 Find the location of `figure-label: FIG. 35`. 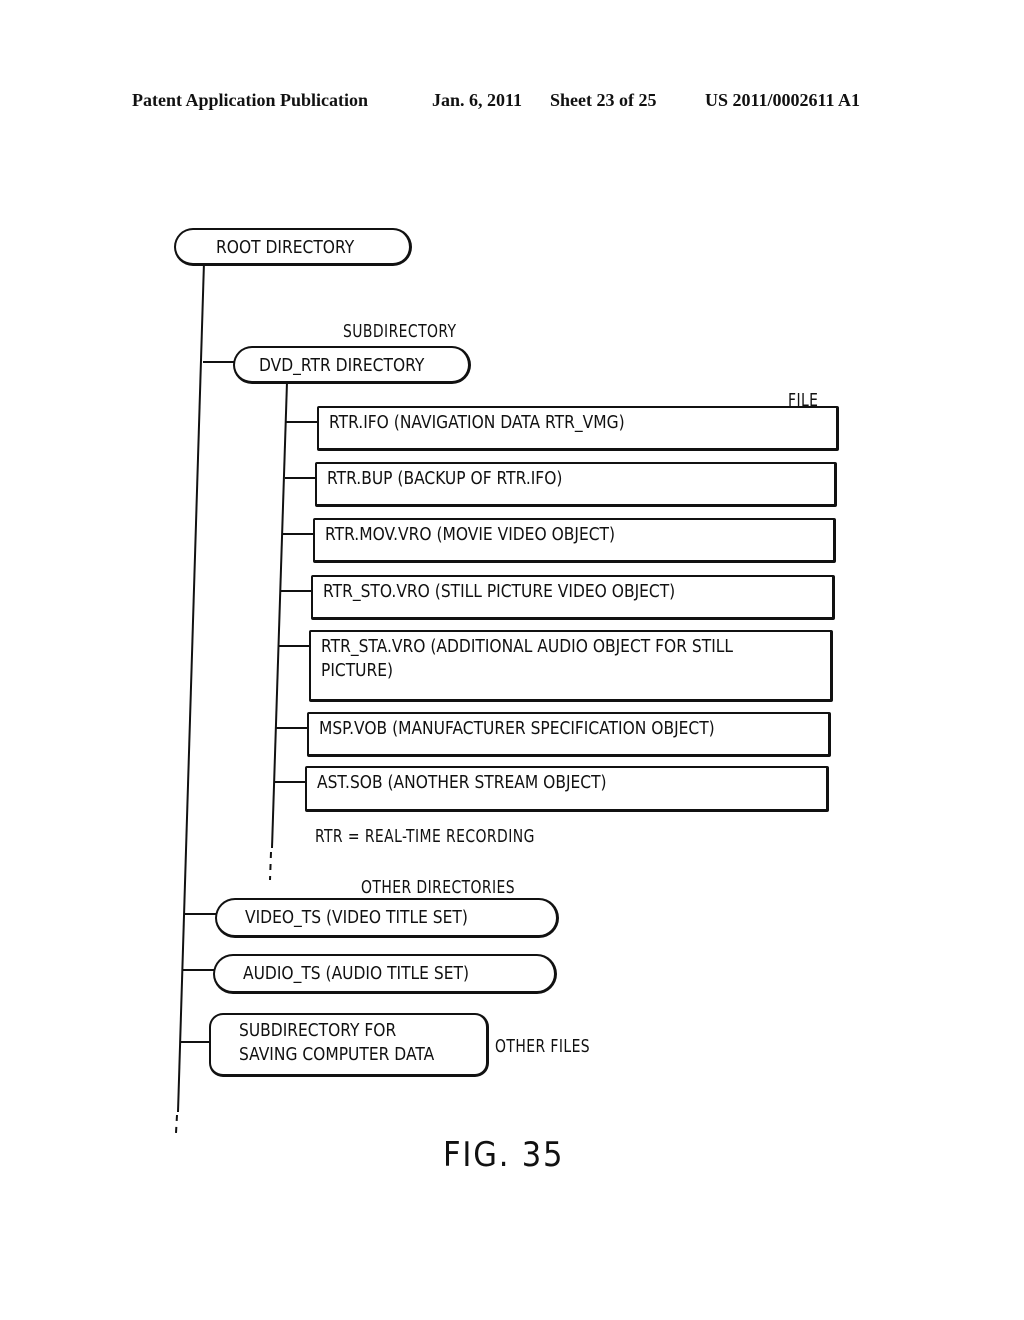

figure-label: FIG. 35 is located at coordinates (504, 1155).